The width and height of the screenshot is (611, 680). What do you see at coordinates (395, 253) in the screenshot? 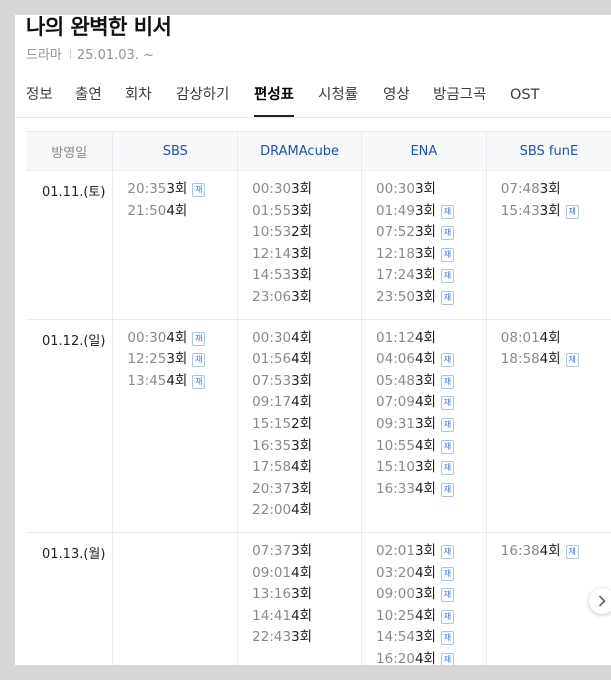
I see `air-time: 12:18` at bounding box center [395, 253].